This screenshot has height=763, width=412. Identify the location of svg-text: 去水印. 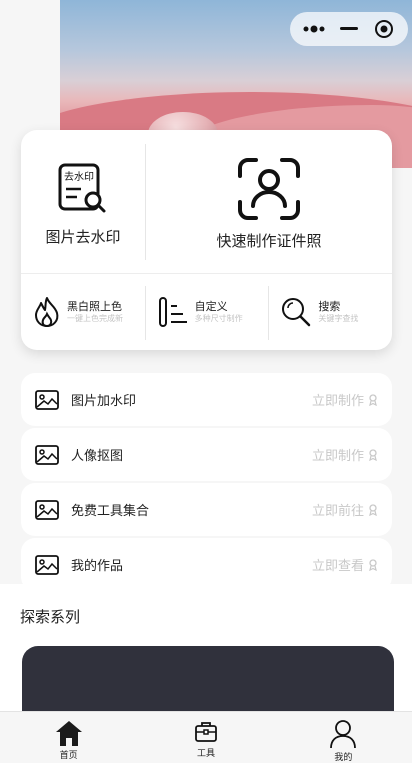
(79, 177).